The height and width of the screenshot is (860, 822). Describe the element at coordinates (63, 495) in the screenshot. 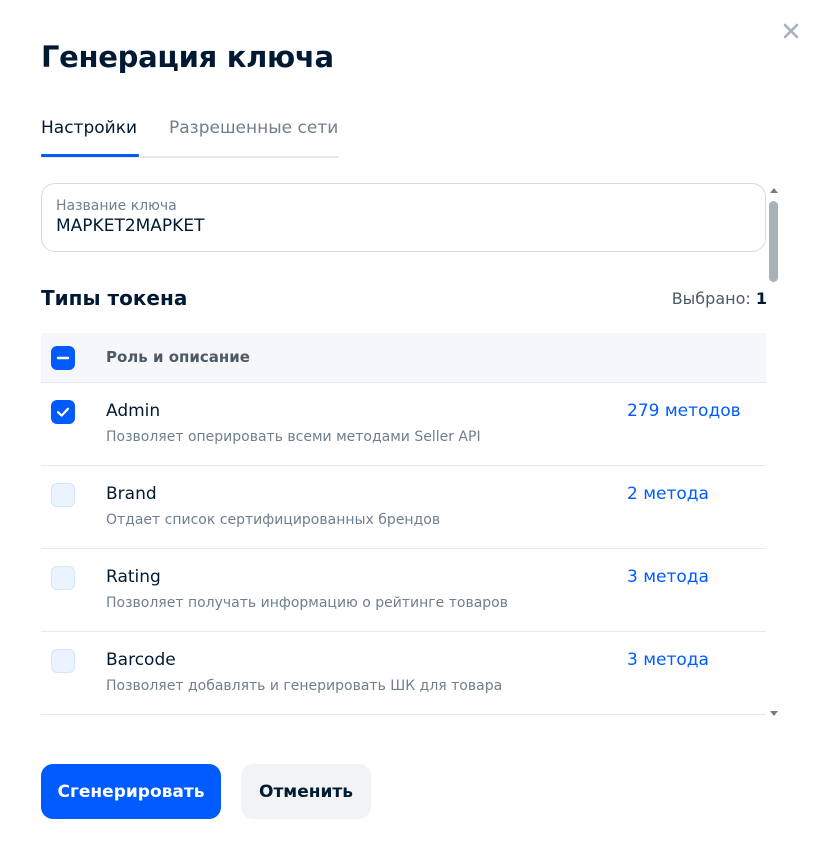

I see `token-checkbox-brand` at that location.